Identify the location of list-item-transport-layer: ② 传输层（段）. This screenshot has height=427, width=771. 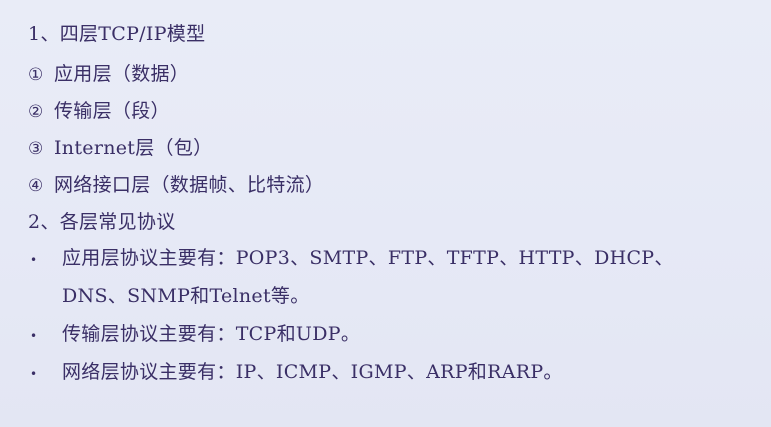
(99, 111).